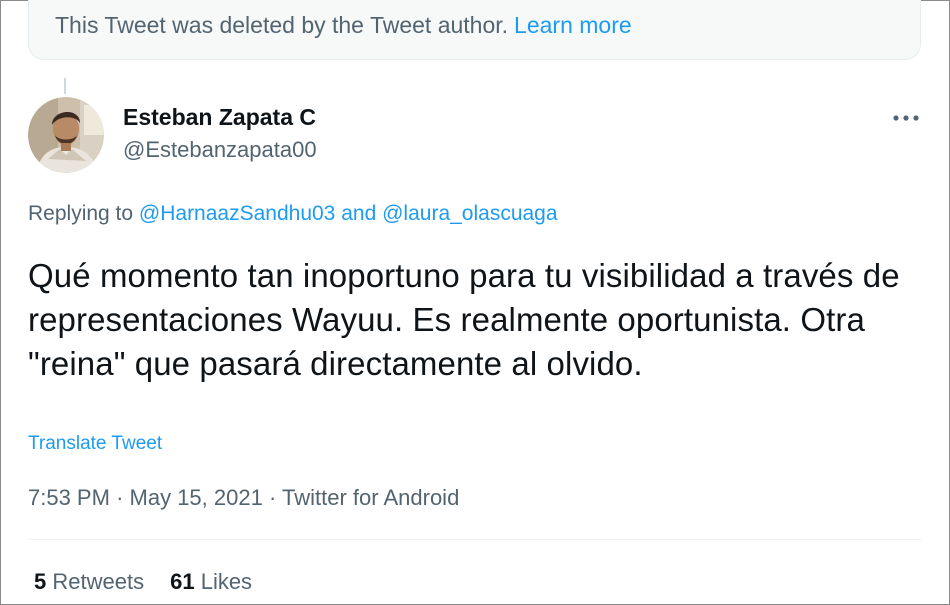  I want to click on likes-count: 61, so click(182, 581).